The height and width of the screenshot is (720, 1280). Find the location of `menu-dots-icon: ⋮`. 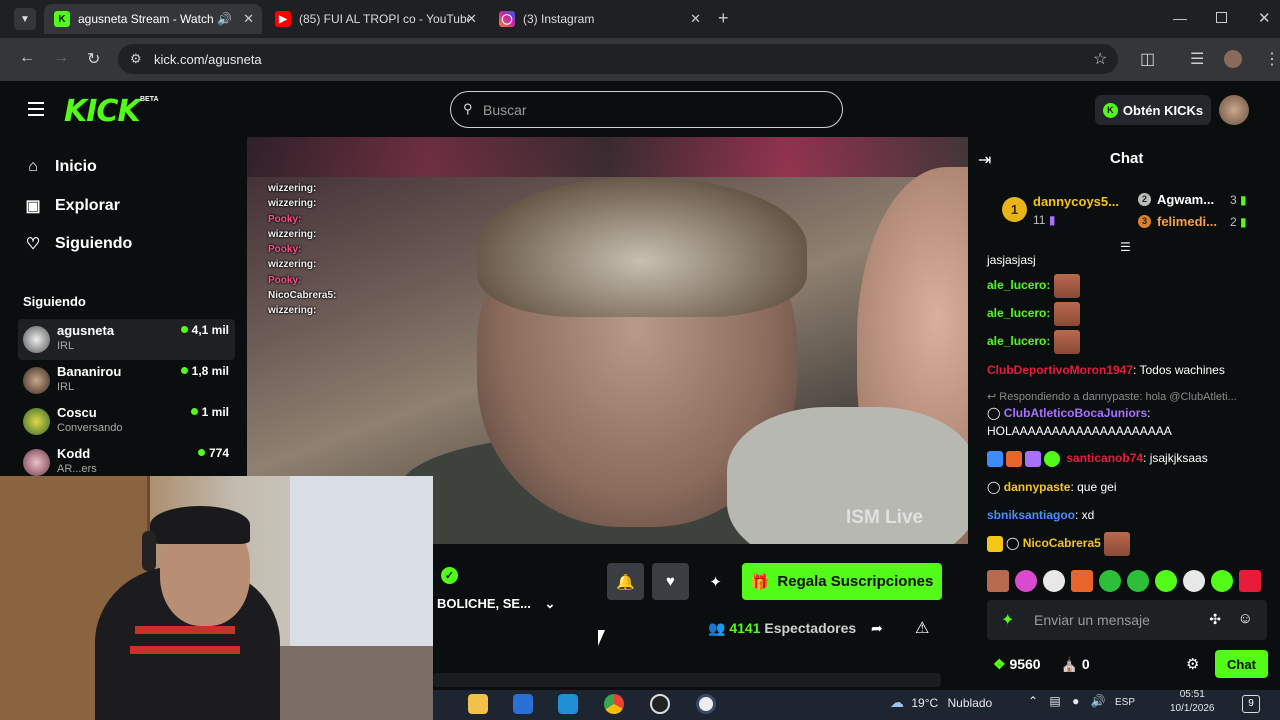

menu-dots-icon: ⋮ is located at coordinates (1272, 59).